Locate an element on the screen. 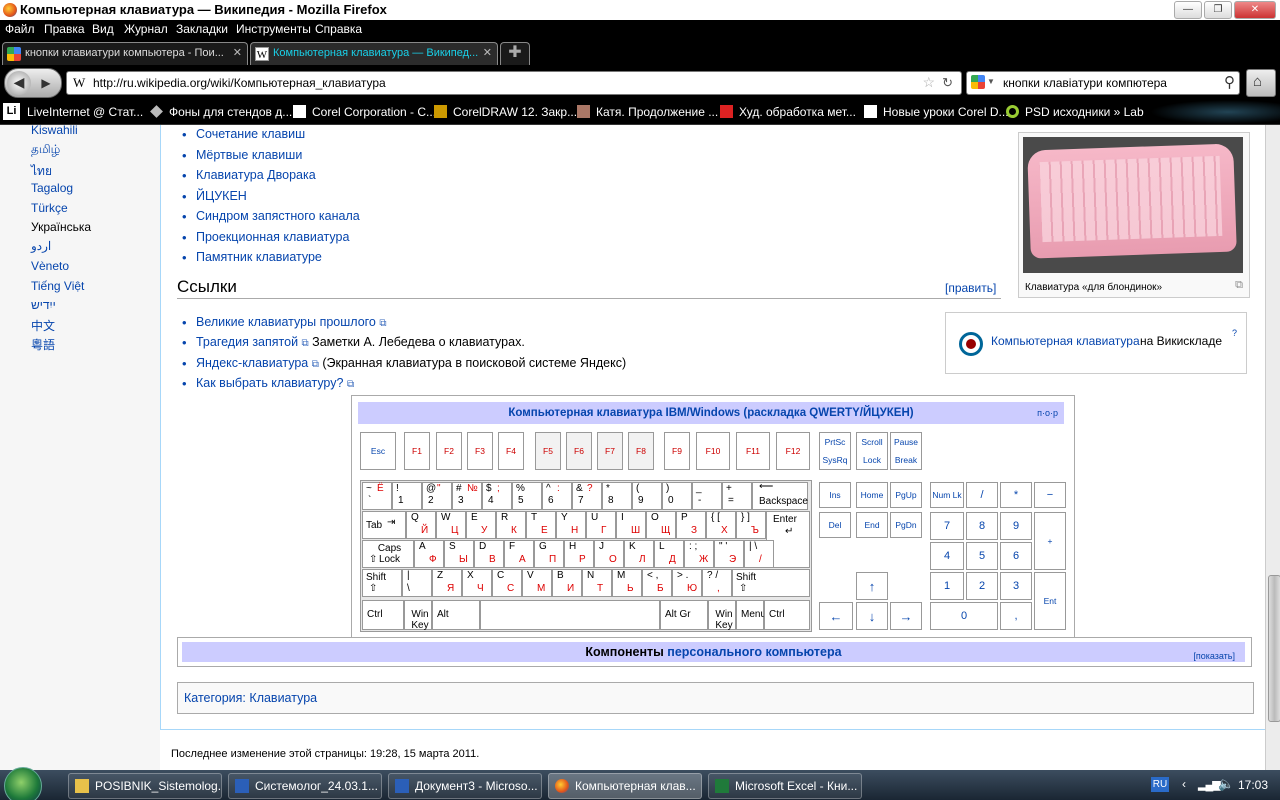 The width and height of the screenshot is (1280, 800). lang-link: ไทย is located at coordinates (41, 171).